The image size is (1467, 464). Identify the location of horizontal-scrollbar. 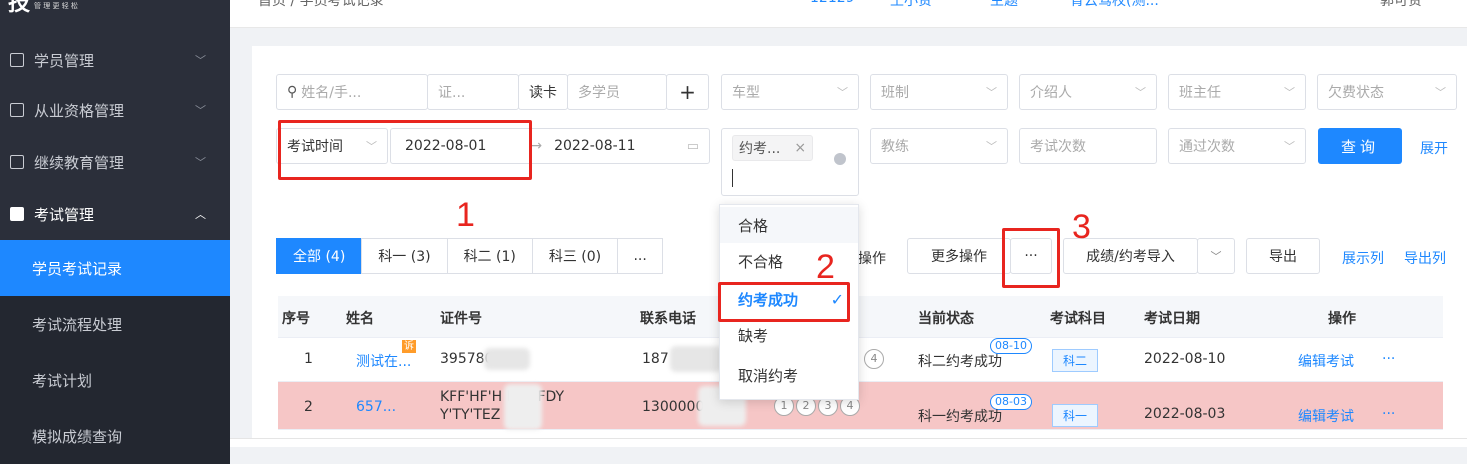
(848, 442).